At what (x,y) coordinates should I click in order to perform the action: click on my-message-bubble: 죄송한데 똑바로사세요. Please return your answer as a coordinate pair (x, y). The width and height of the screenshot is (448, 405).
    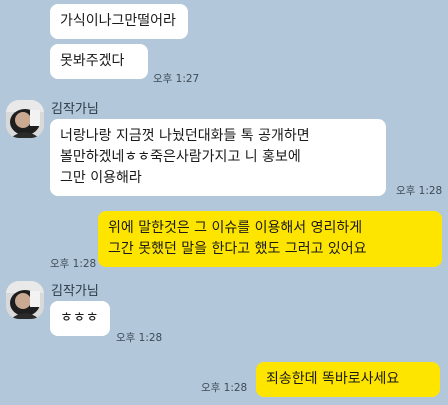
    Looking at the image, I should click on (348, 379).